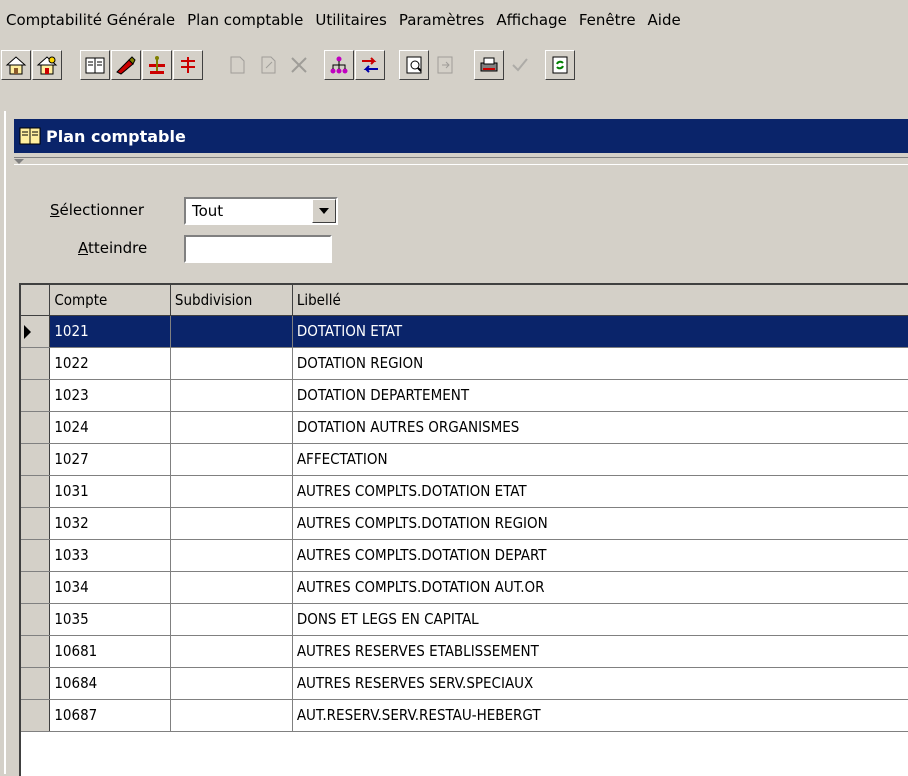 The height and width of the screenshot is (776, 908). I want to click on tree-structure-icon, so click(339, 65).